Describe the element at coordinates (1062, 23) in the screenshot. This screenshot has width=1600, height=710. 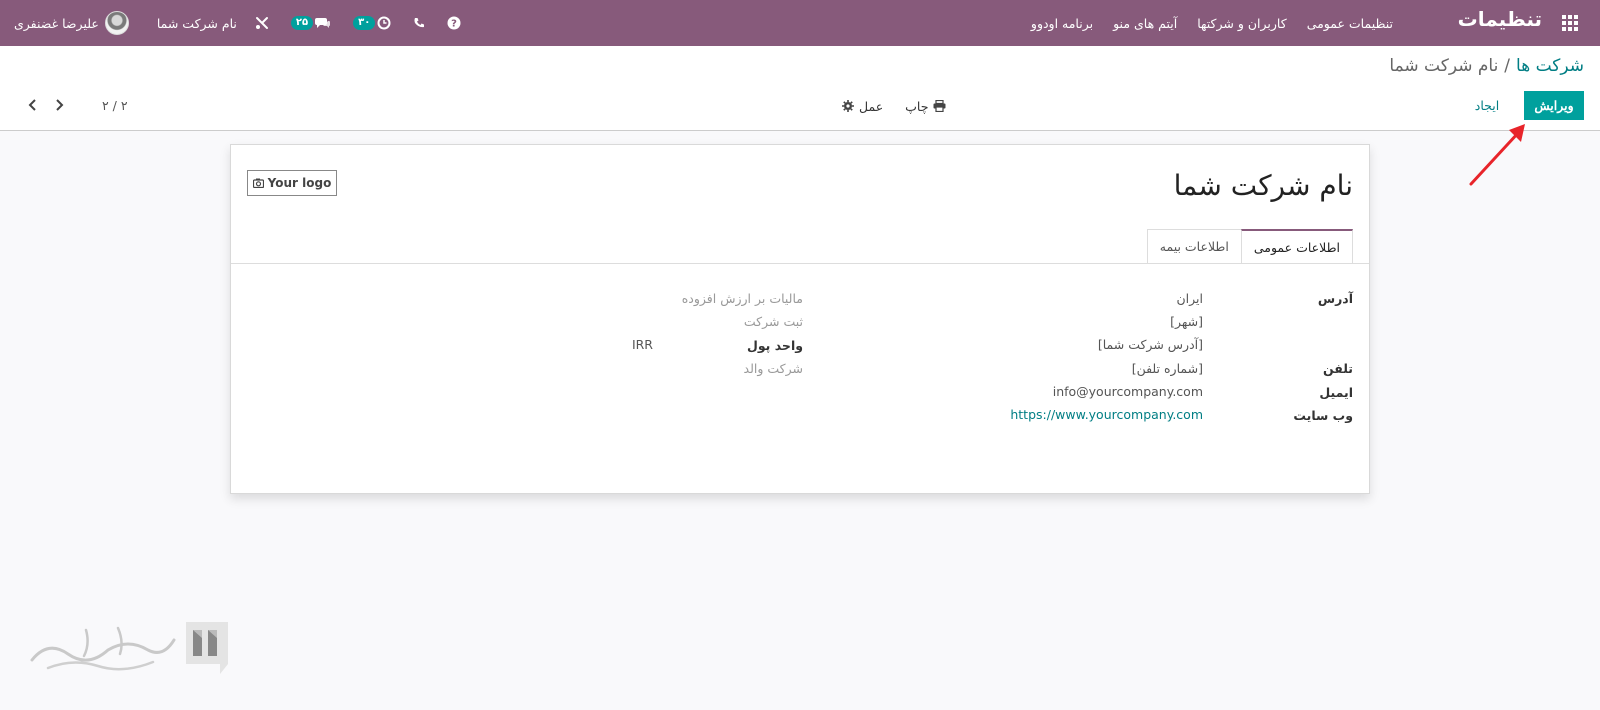
I see `menu-item-odoo-app: برنامه اودوو` at that location.